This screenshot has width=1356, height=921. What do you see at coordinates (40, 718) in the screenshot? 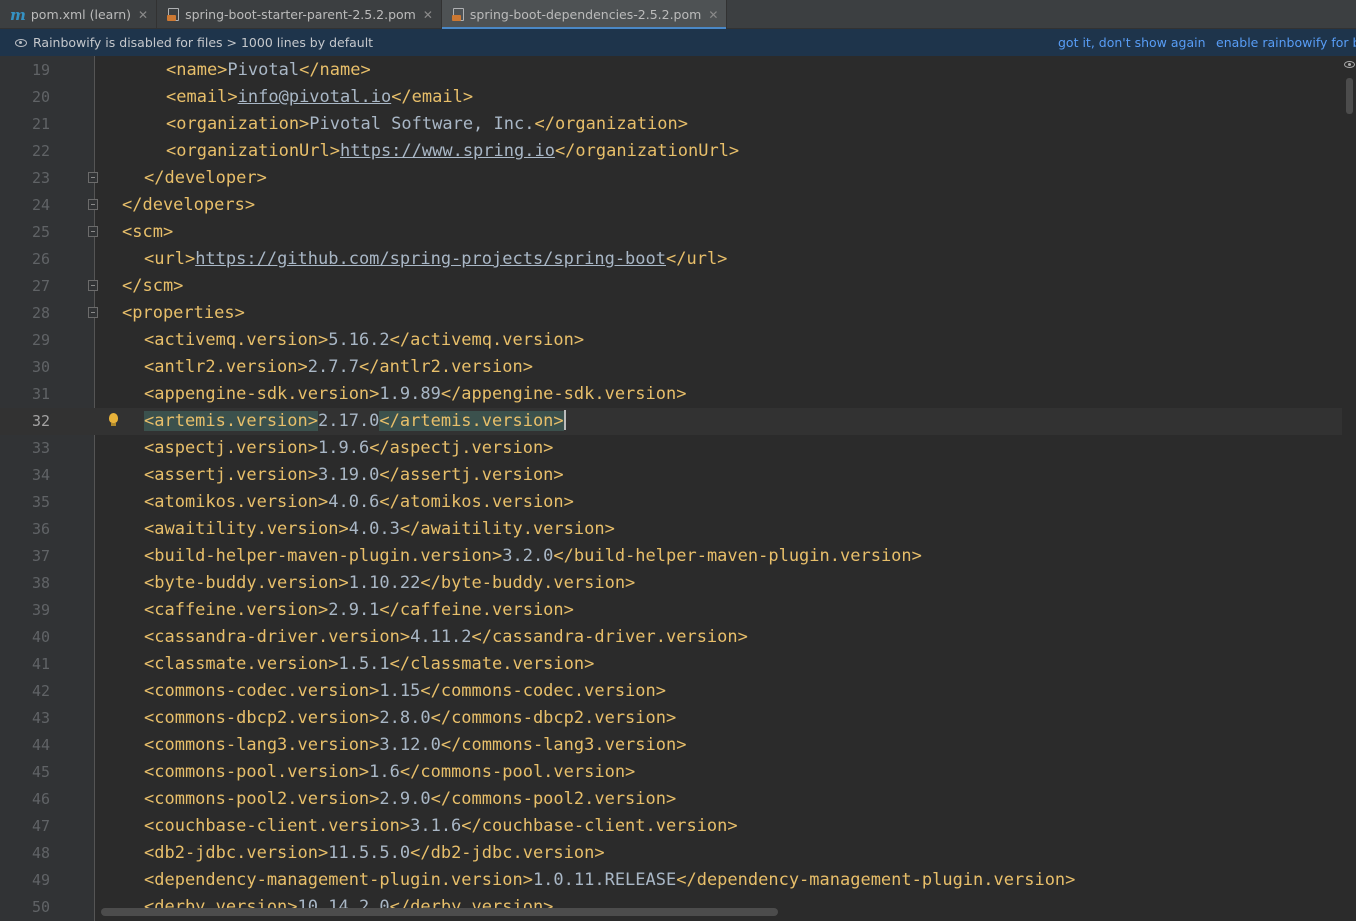
I see `line-number: 43` at bounding box center [40, 718].